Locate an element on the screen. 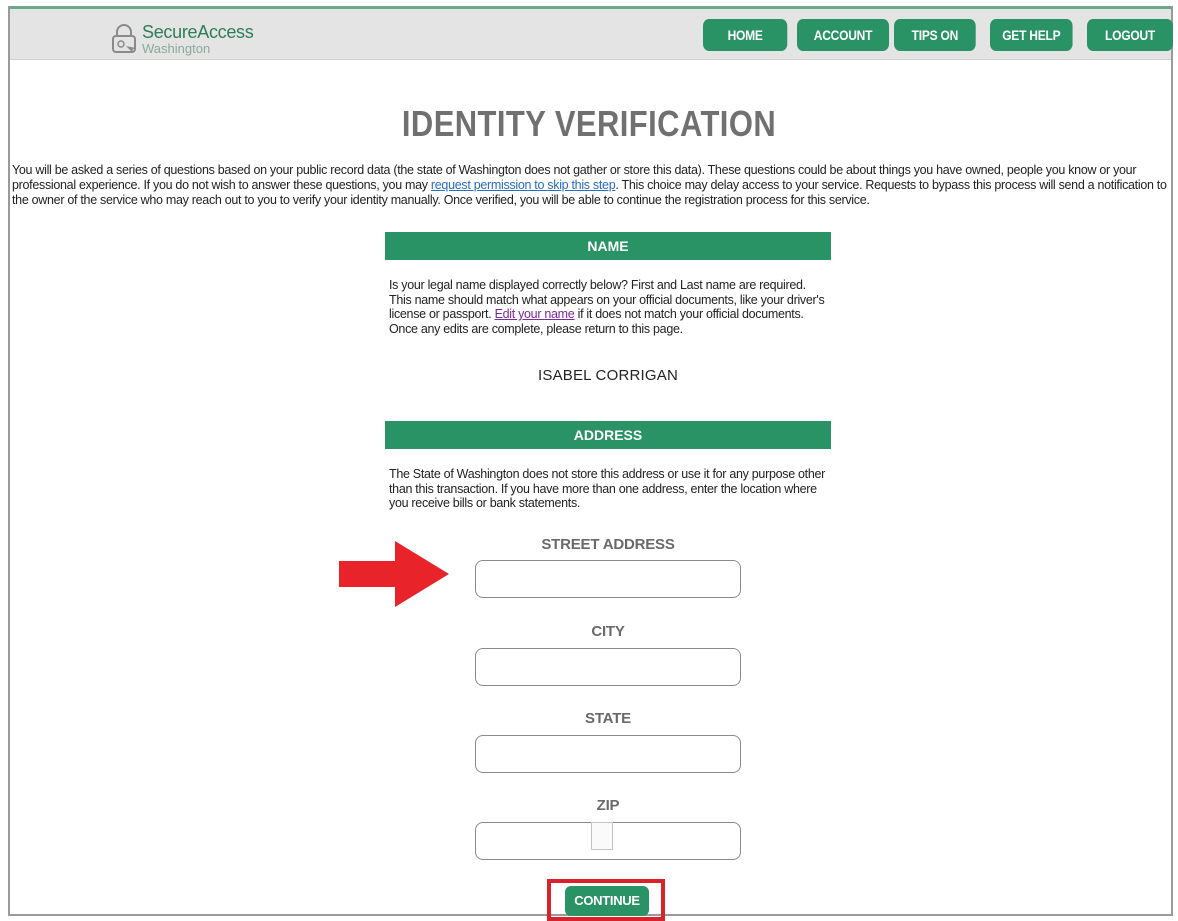 This screenshot has height=921, width=1178. nav-tips-button: TIPS ON is located at coordinates (935, 35).